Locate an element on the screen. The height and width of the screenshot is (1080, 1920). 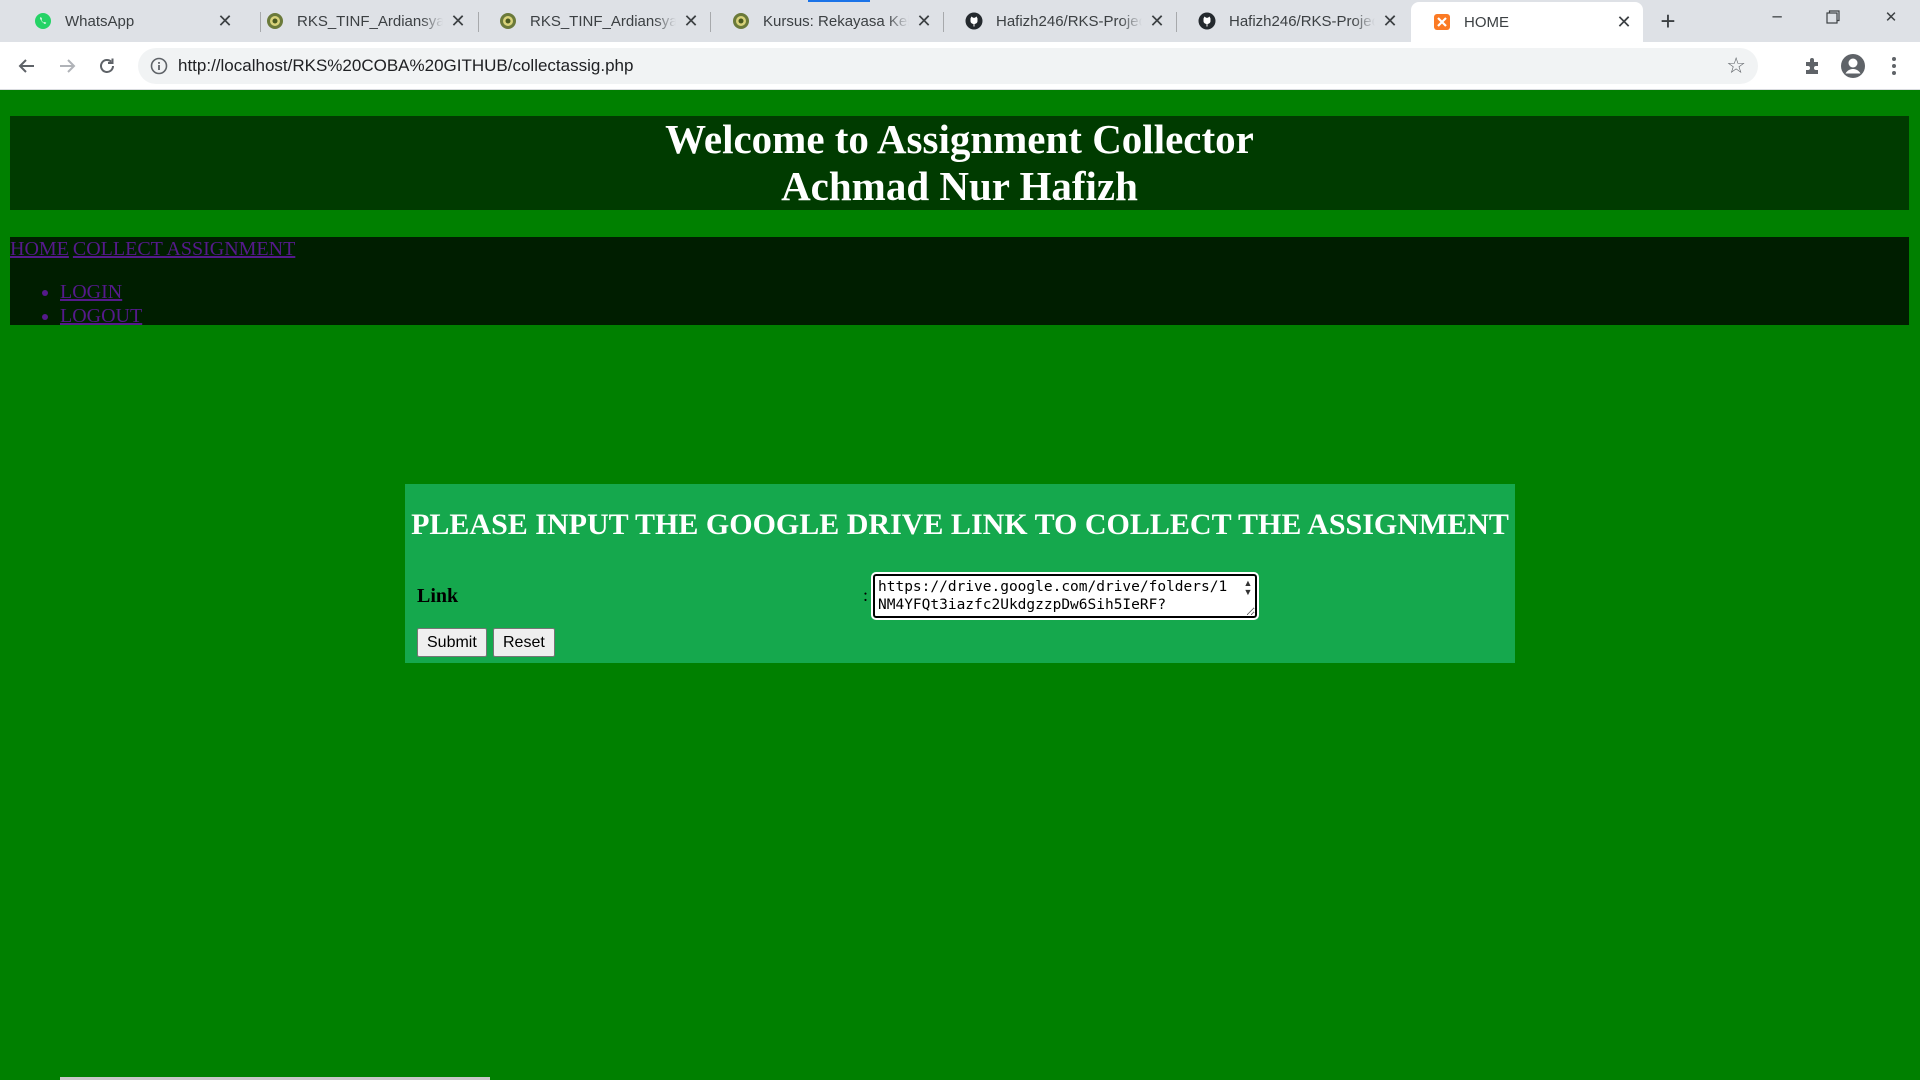
forward-arrow-icon is located at coordinates (67, 66).